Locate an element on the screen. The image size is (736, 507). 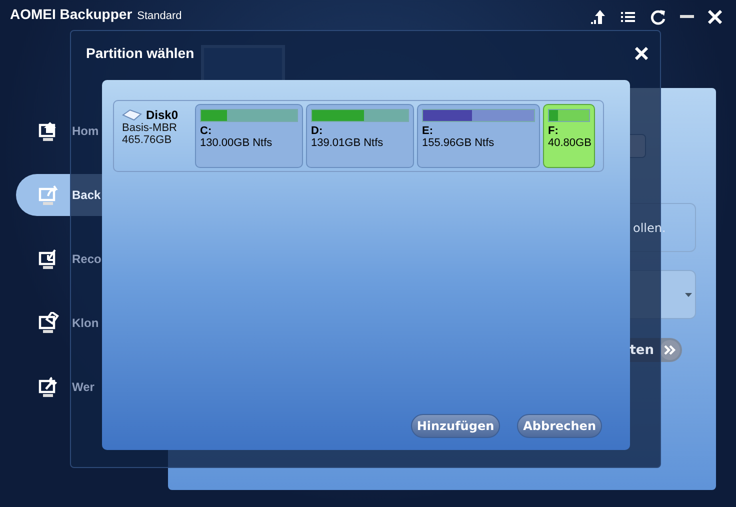
upload-icon is located at coordinates (598, 17).